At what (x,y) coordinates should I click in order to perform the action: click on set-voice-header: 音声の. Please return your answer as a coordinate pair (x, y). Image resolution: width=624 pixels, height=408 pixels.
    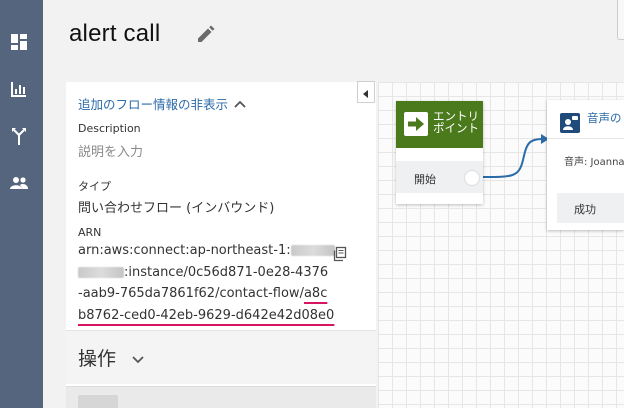
    Looking at the image, I should click on (585, 119).